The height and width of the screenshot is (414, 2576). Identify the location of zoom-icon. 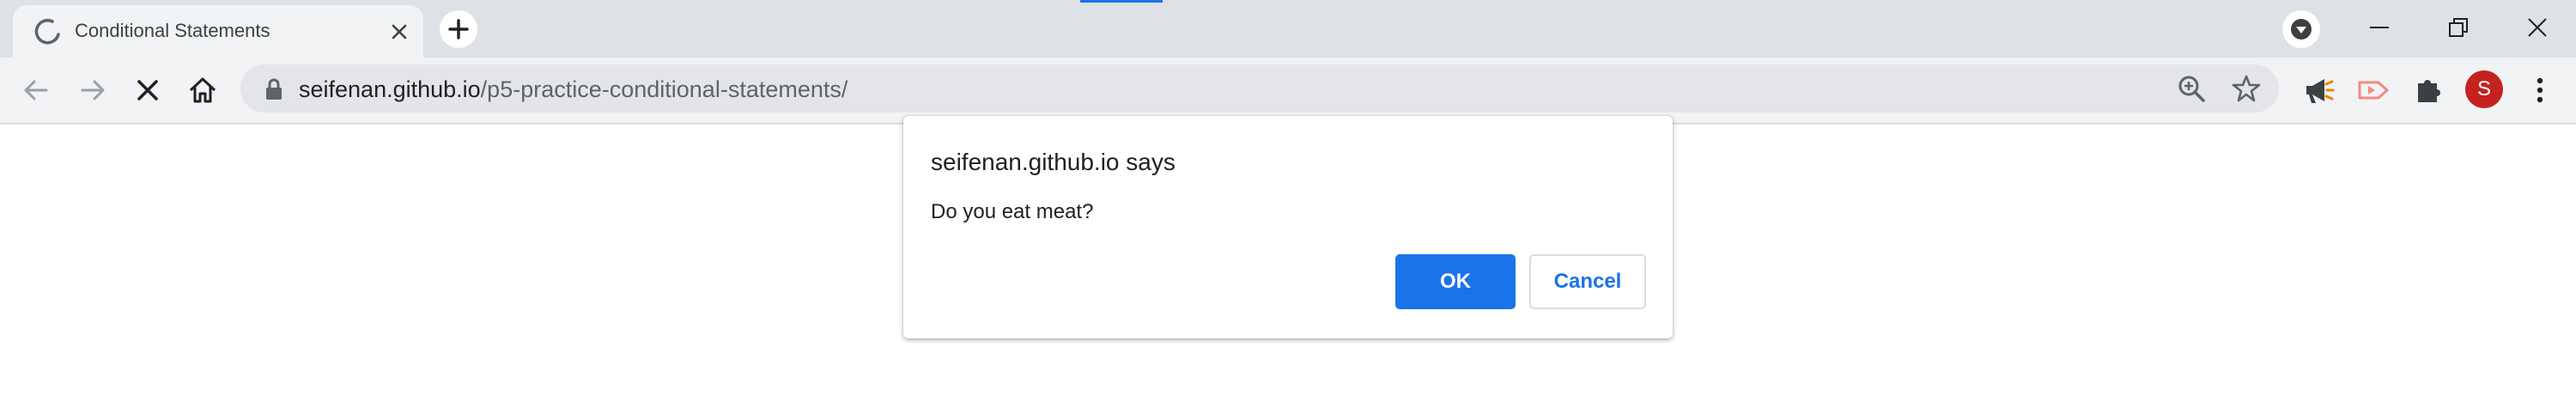
(2192, 88).